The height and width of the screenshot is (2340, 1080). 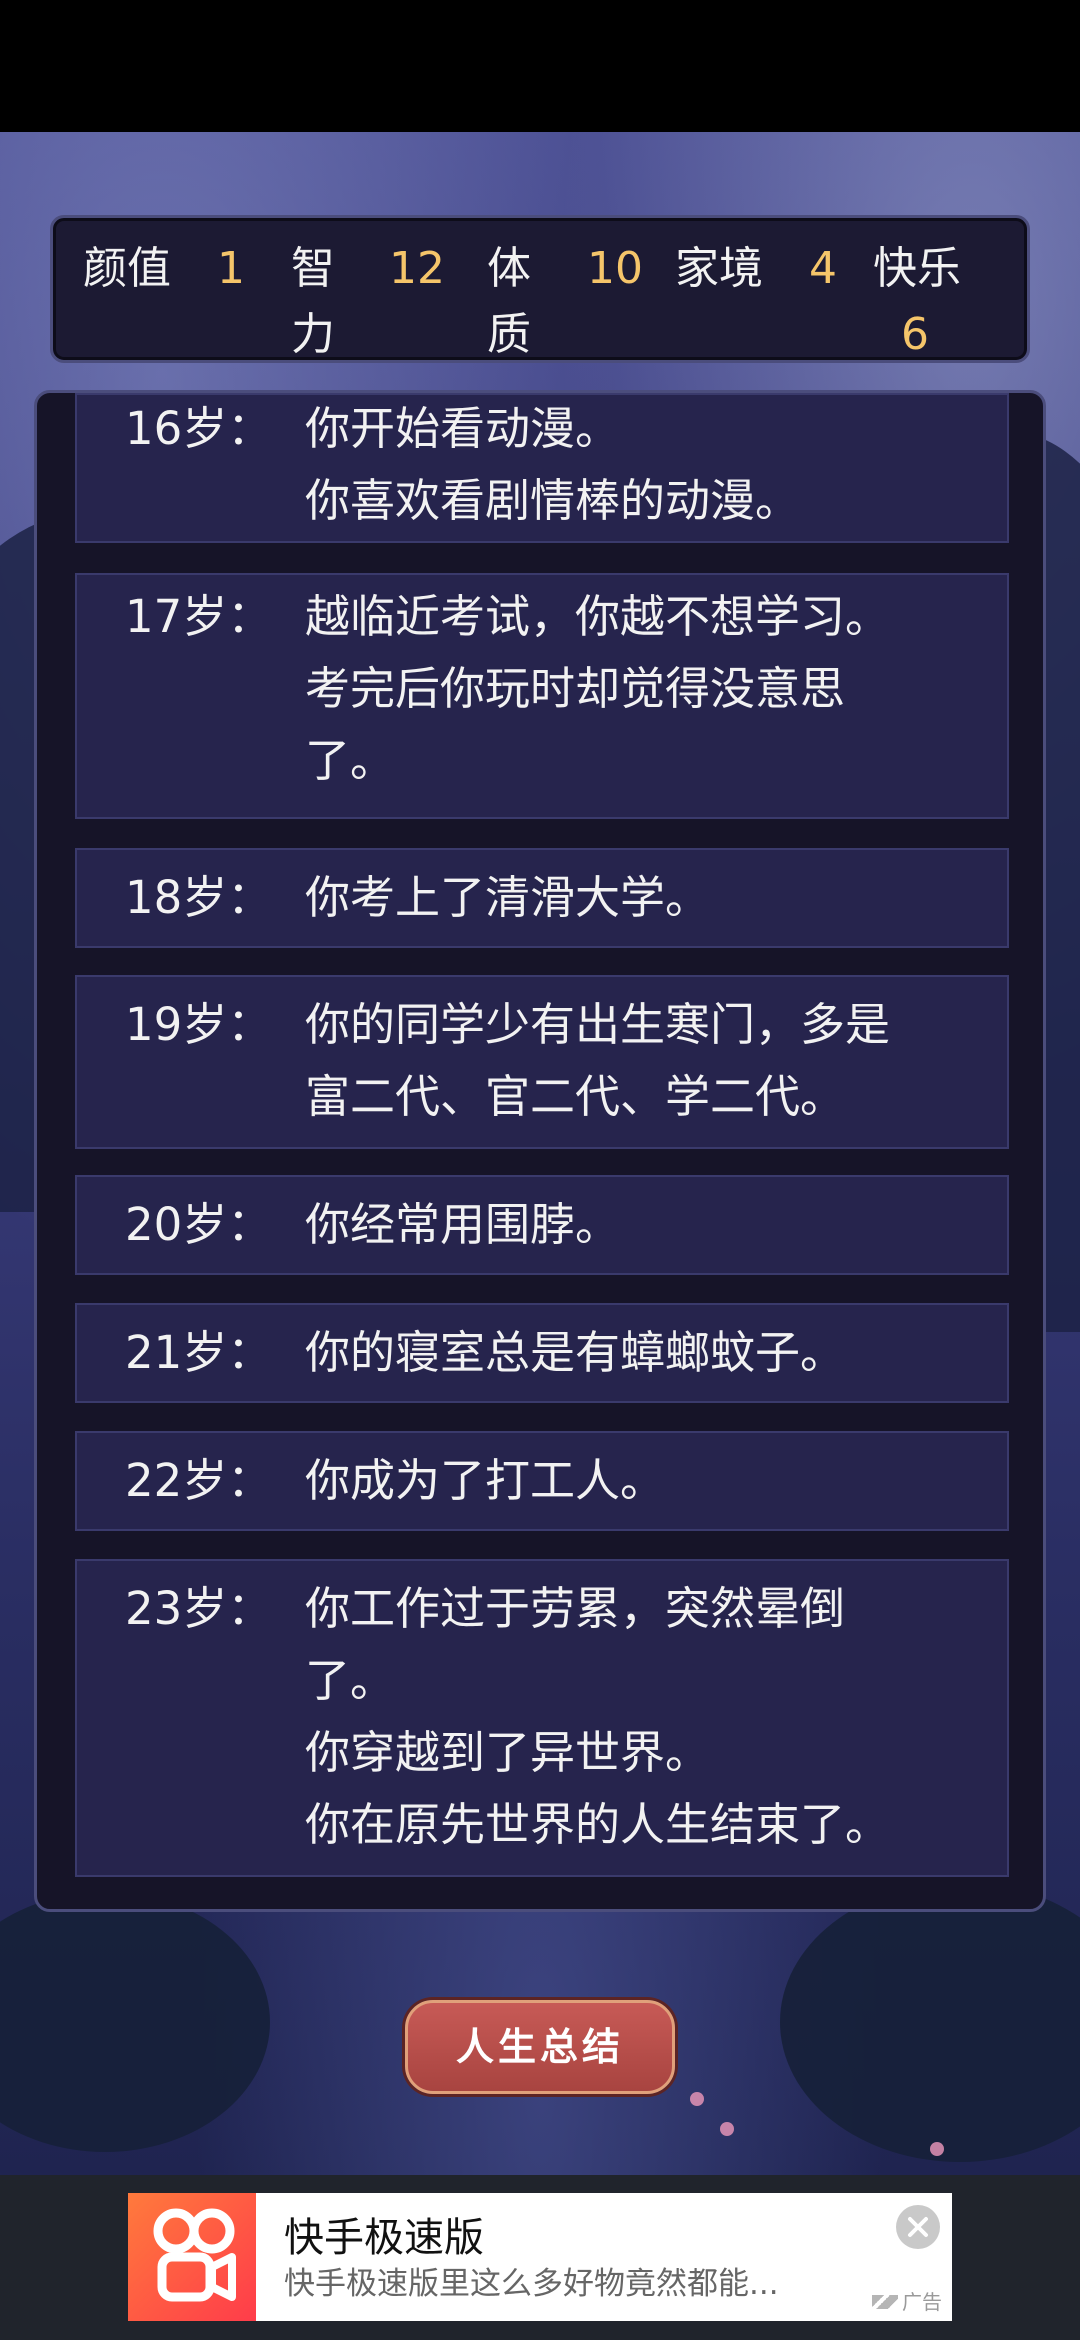 What do you see at coordinates (646, 1225) in the screenshot?
I see `event-lines: 你经常用围脖。` at bounding box center [646, 1225].